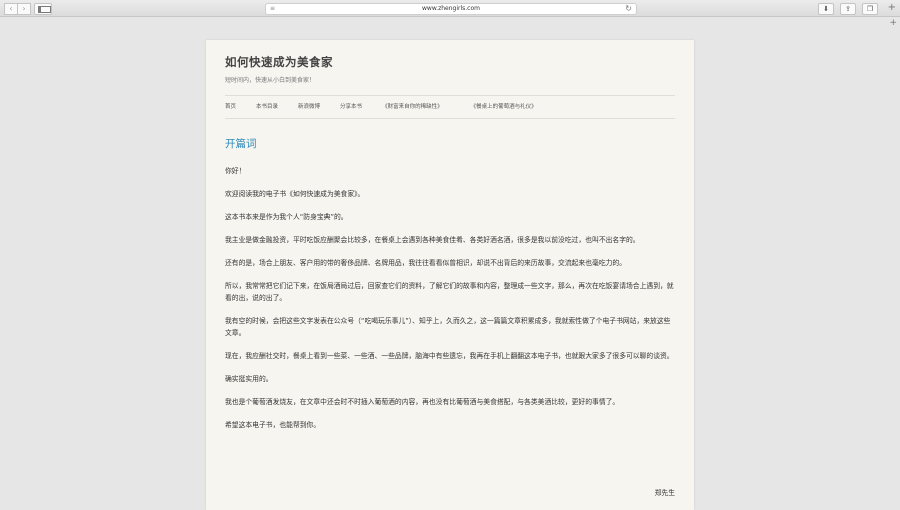 This screenshot has height=510, width=900. What do you see at coordinates (273, 425) in the screenshot?
I see `article-paragraph: 希望这本电子书，也能帮到你。` at bounding box center [273, 425].